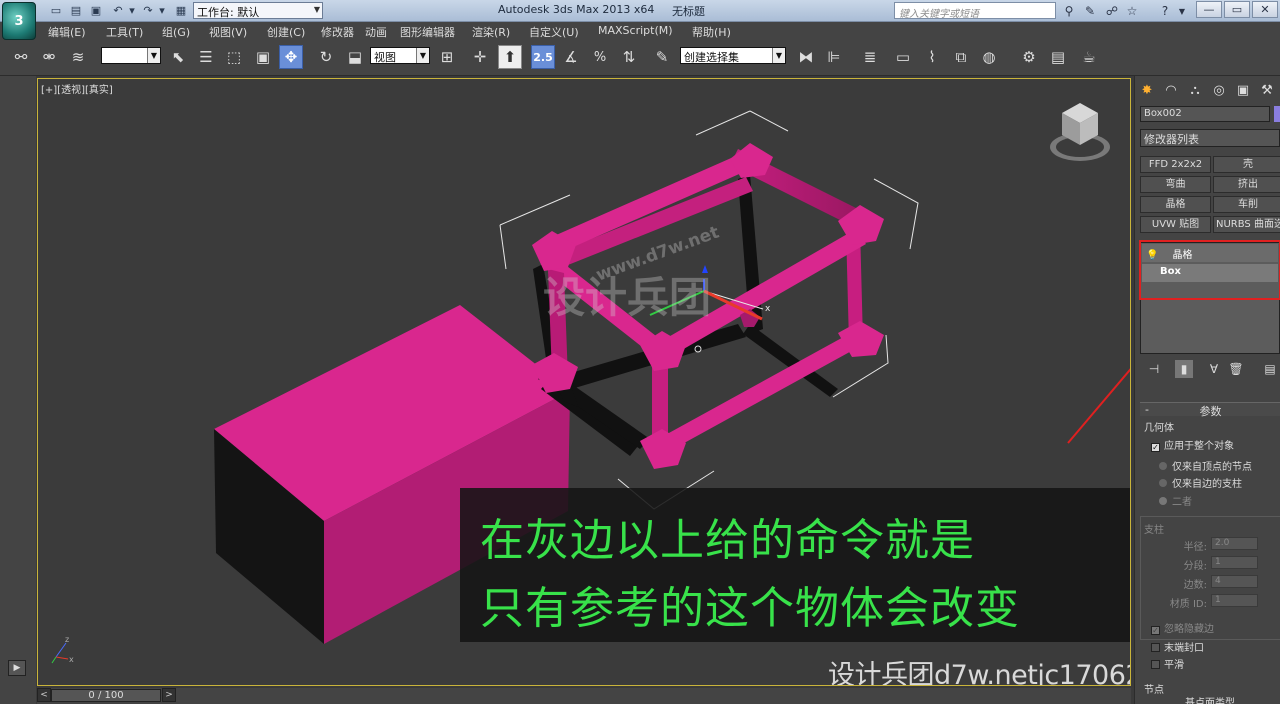 Image resolution: width=1280 pixels, height=704 pixels. Describe the element at coordinates (1267, 90) in the screenshot. I see `utilities-tab-icon: ⚒` at that location.